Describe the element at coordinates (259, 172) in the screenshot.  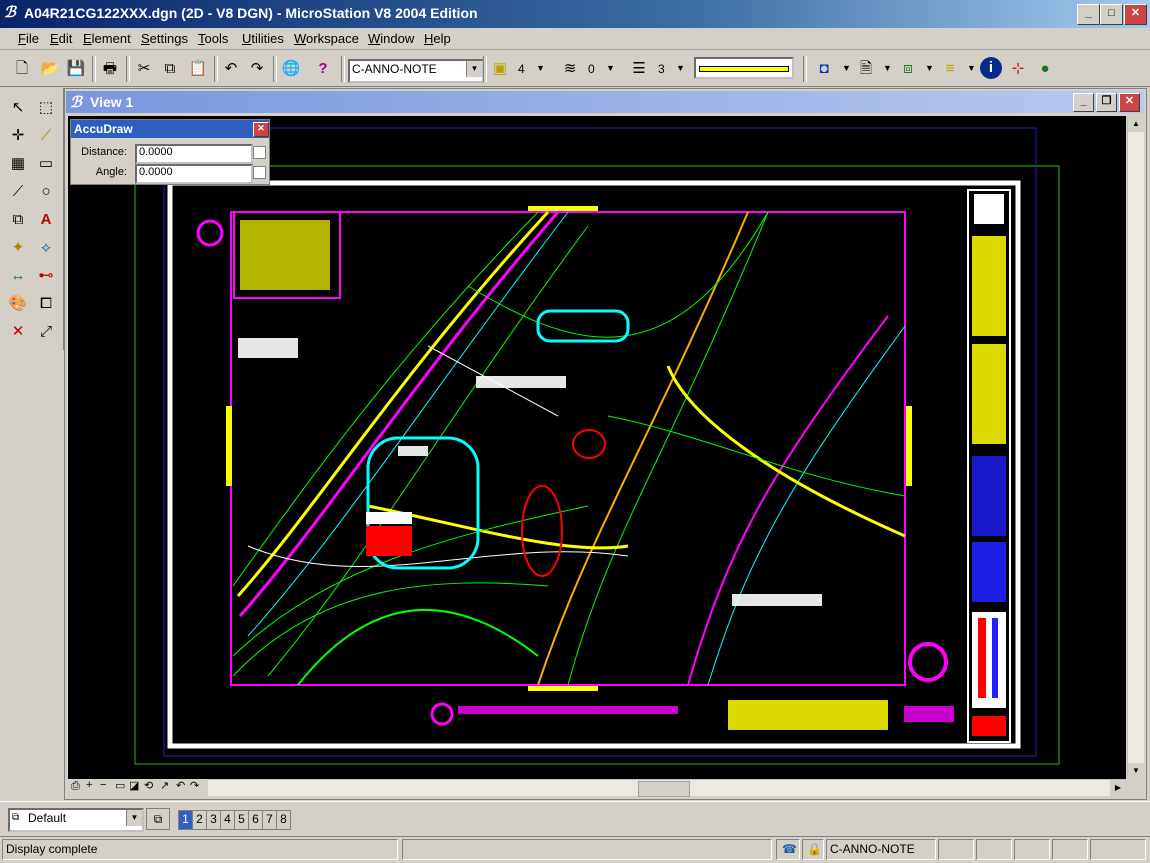
I see `angle-lock-checkbox` at that location.